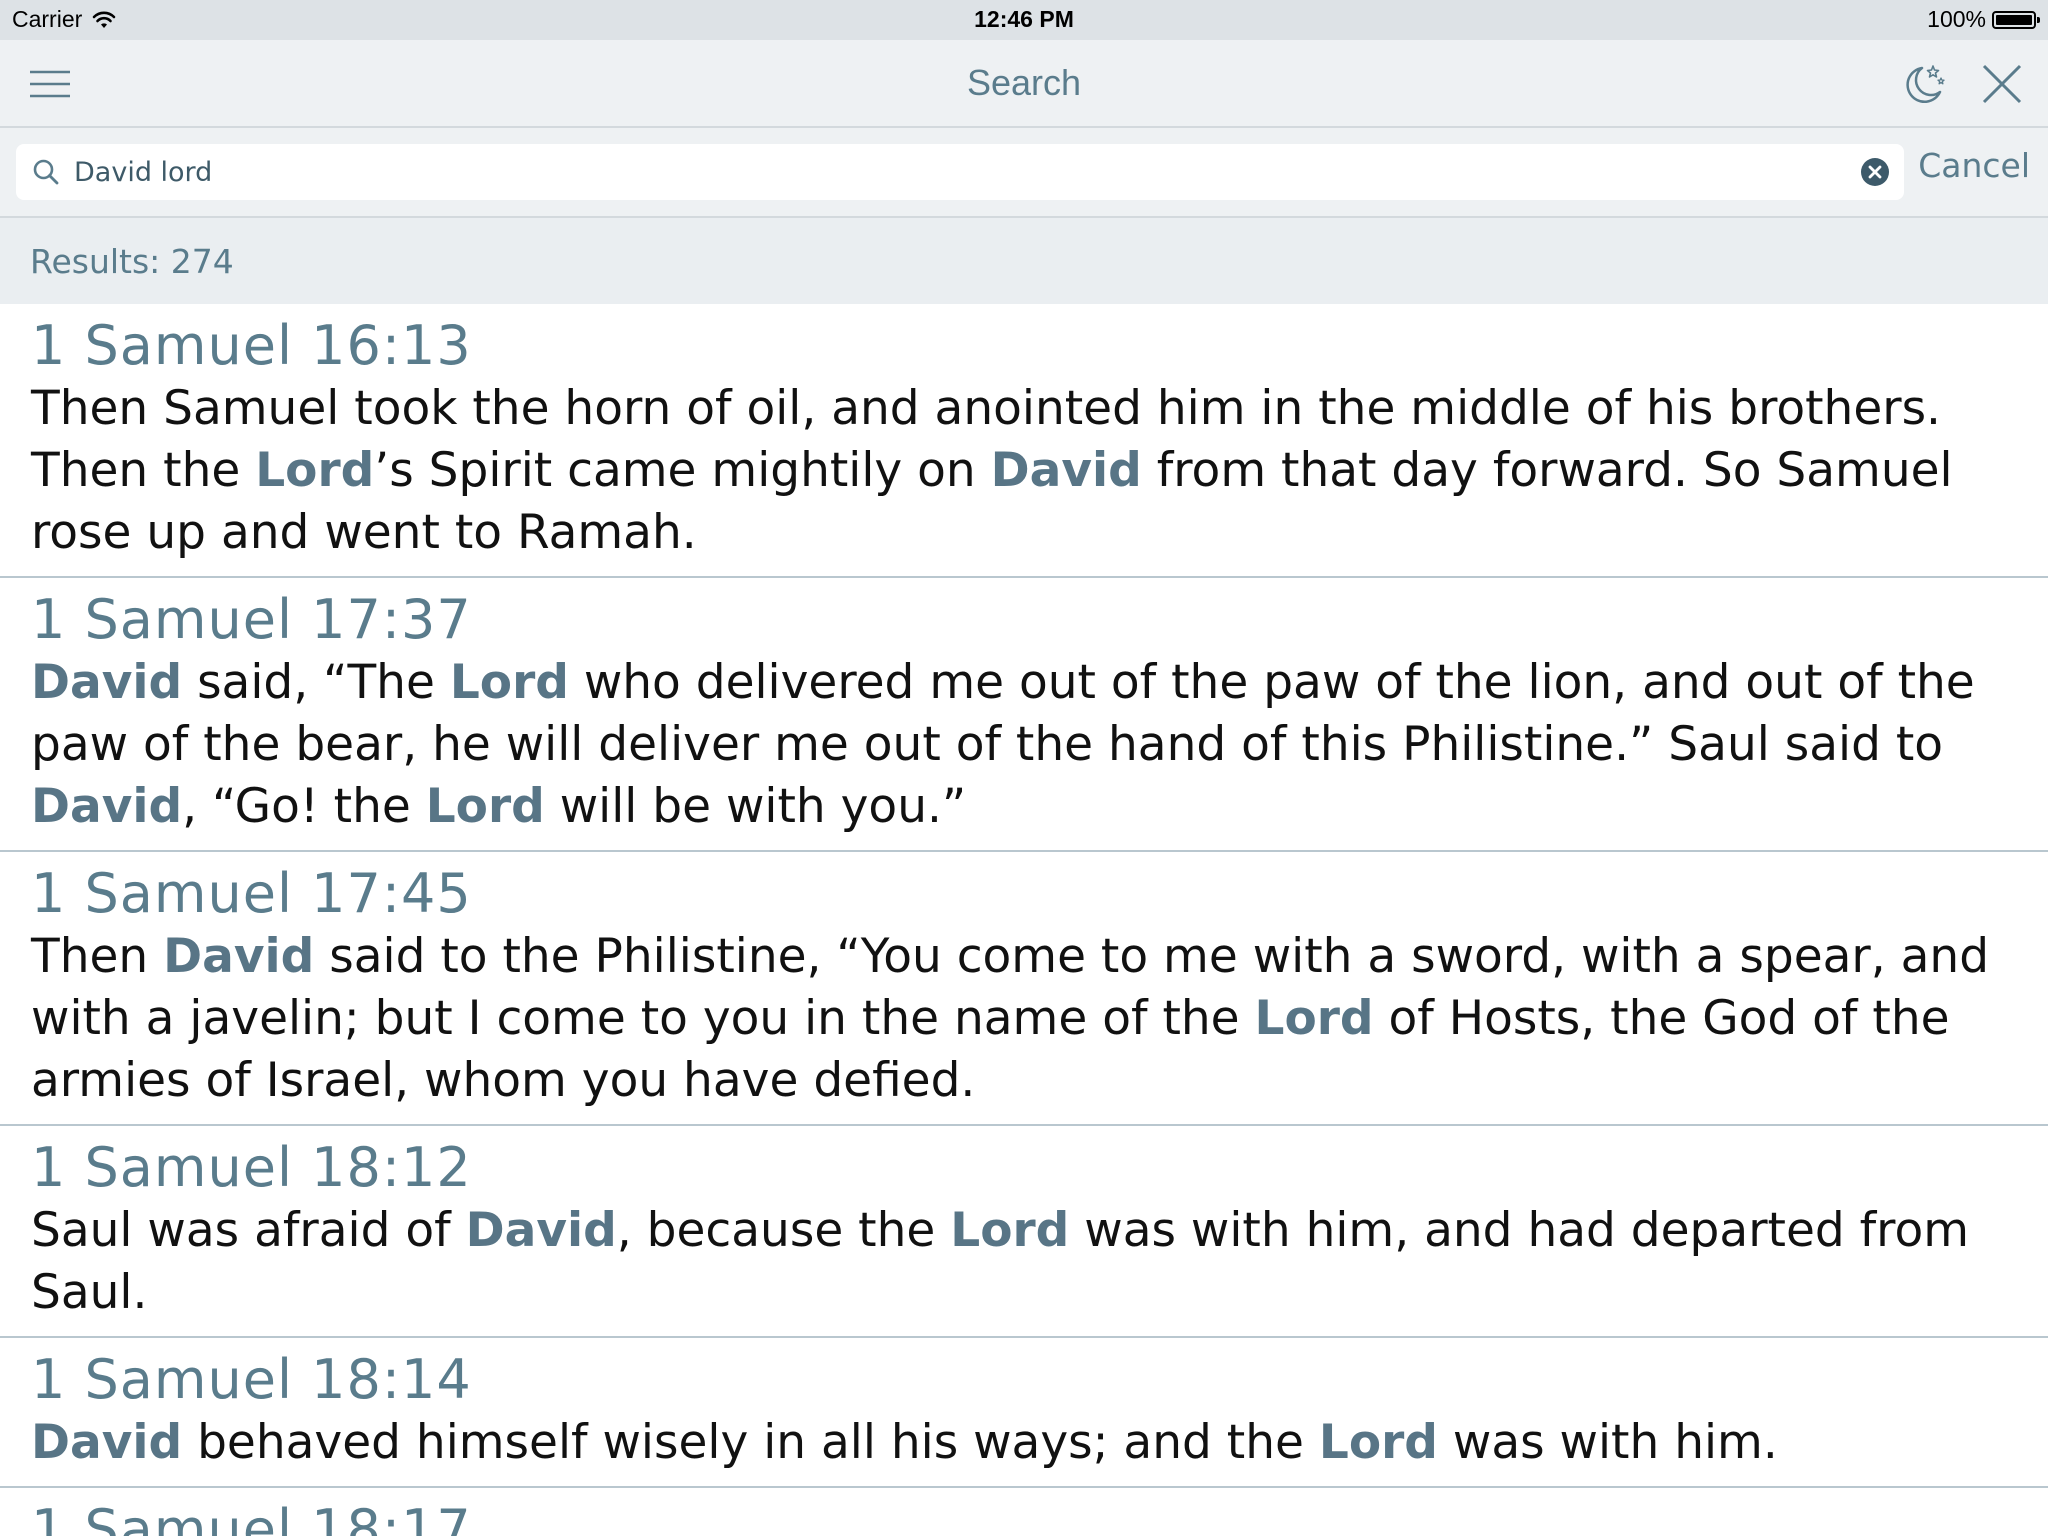  What do you see at coordinates (251, 619) in the screenshot?
I see `result-reference: 1 Samuel 17:37` at bounding box center [251, 619].